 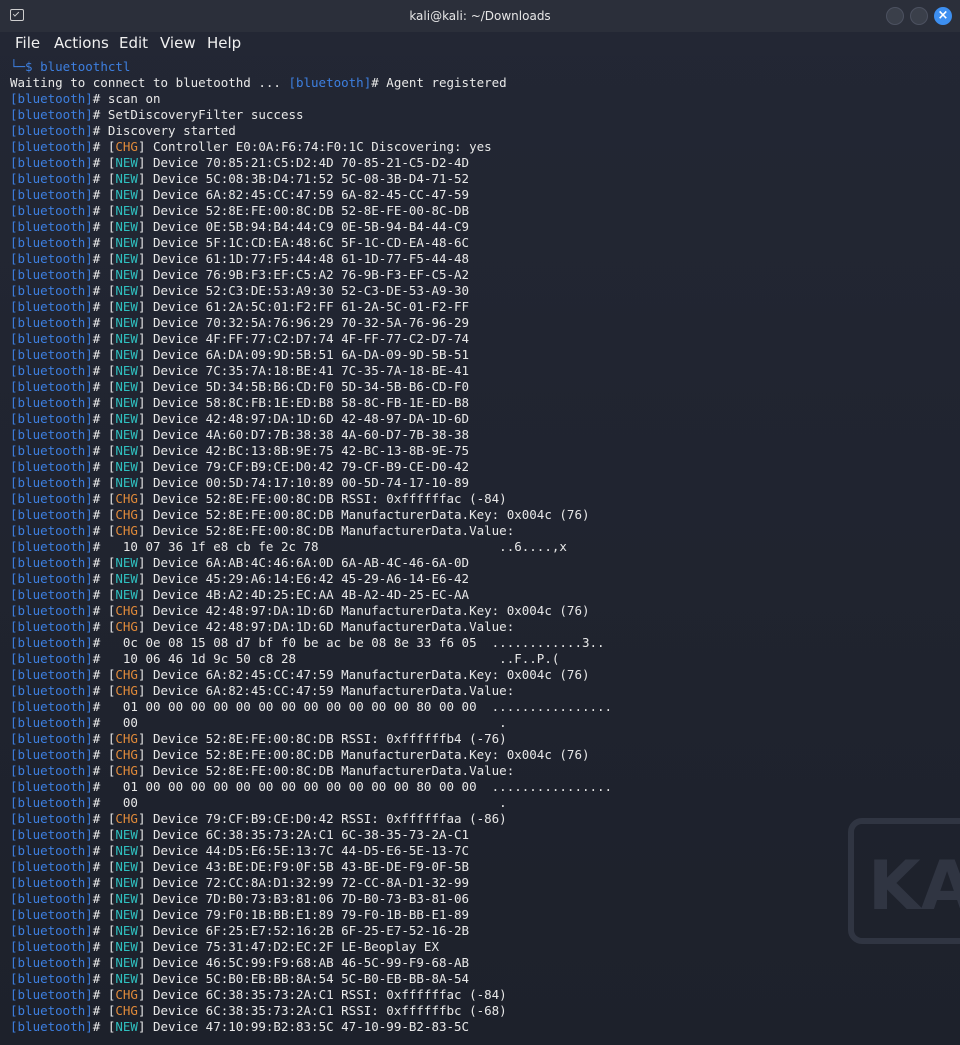 I want to click on output-text: # 00 ., so click(x=299, y=722).